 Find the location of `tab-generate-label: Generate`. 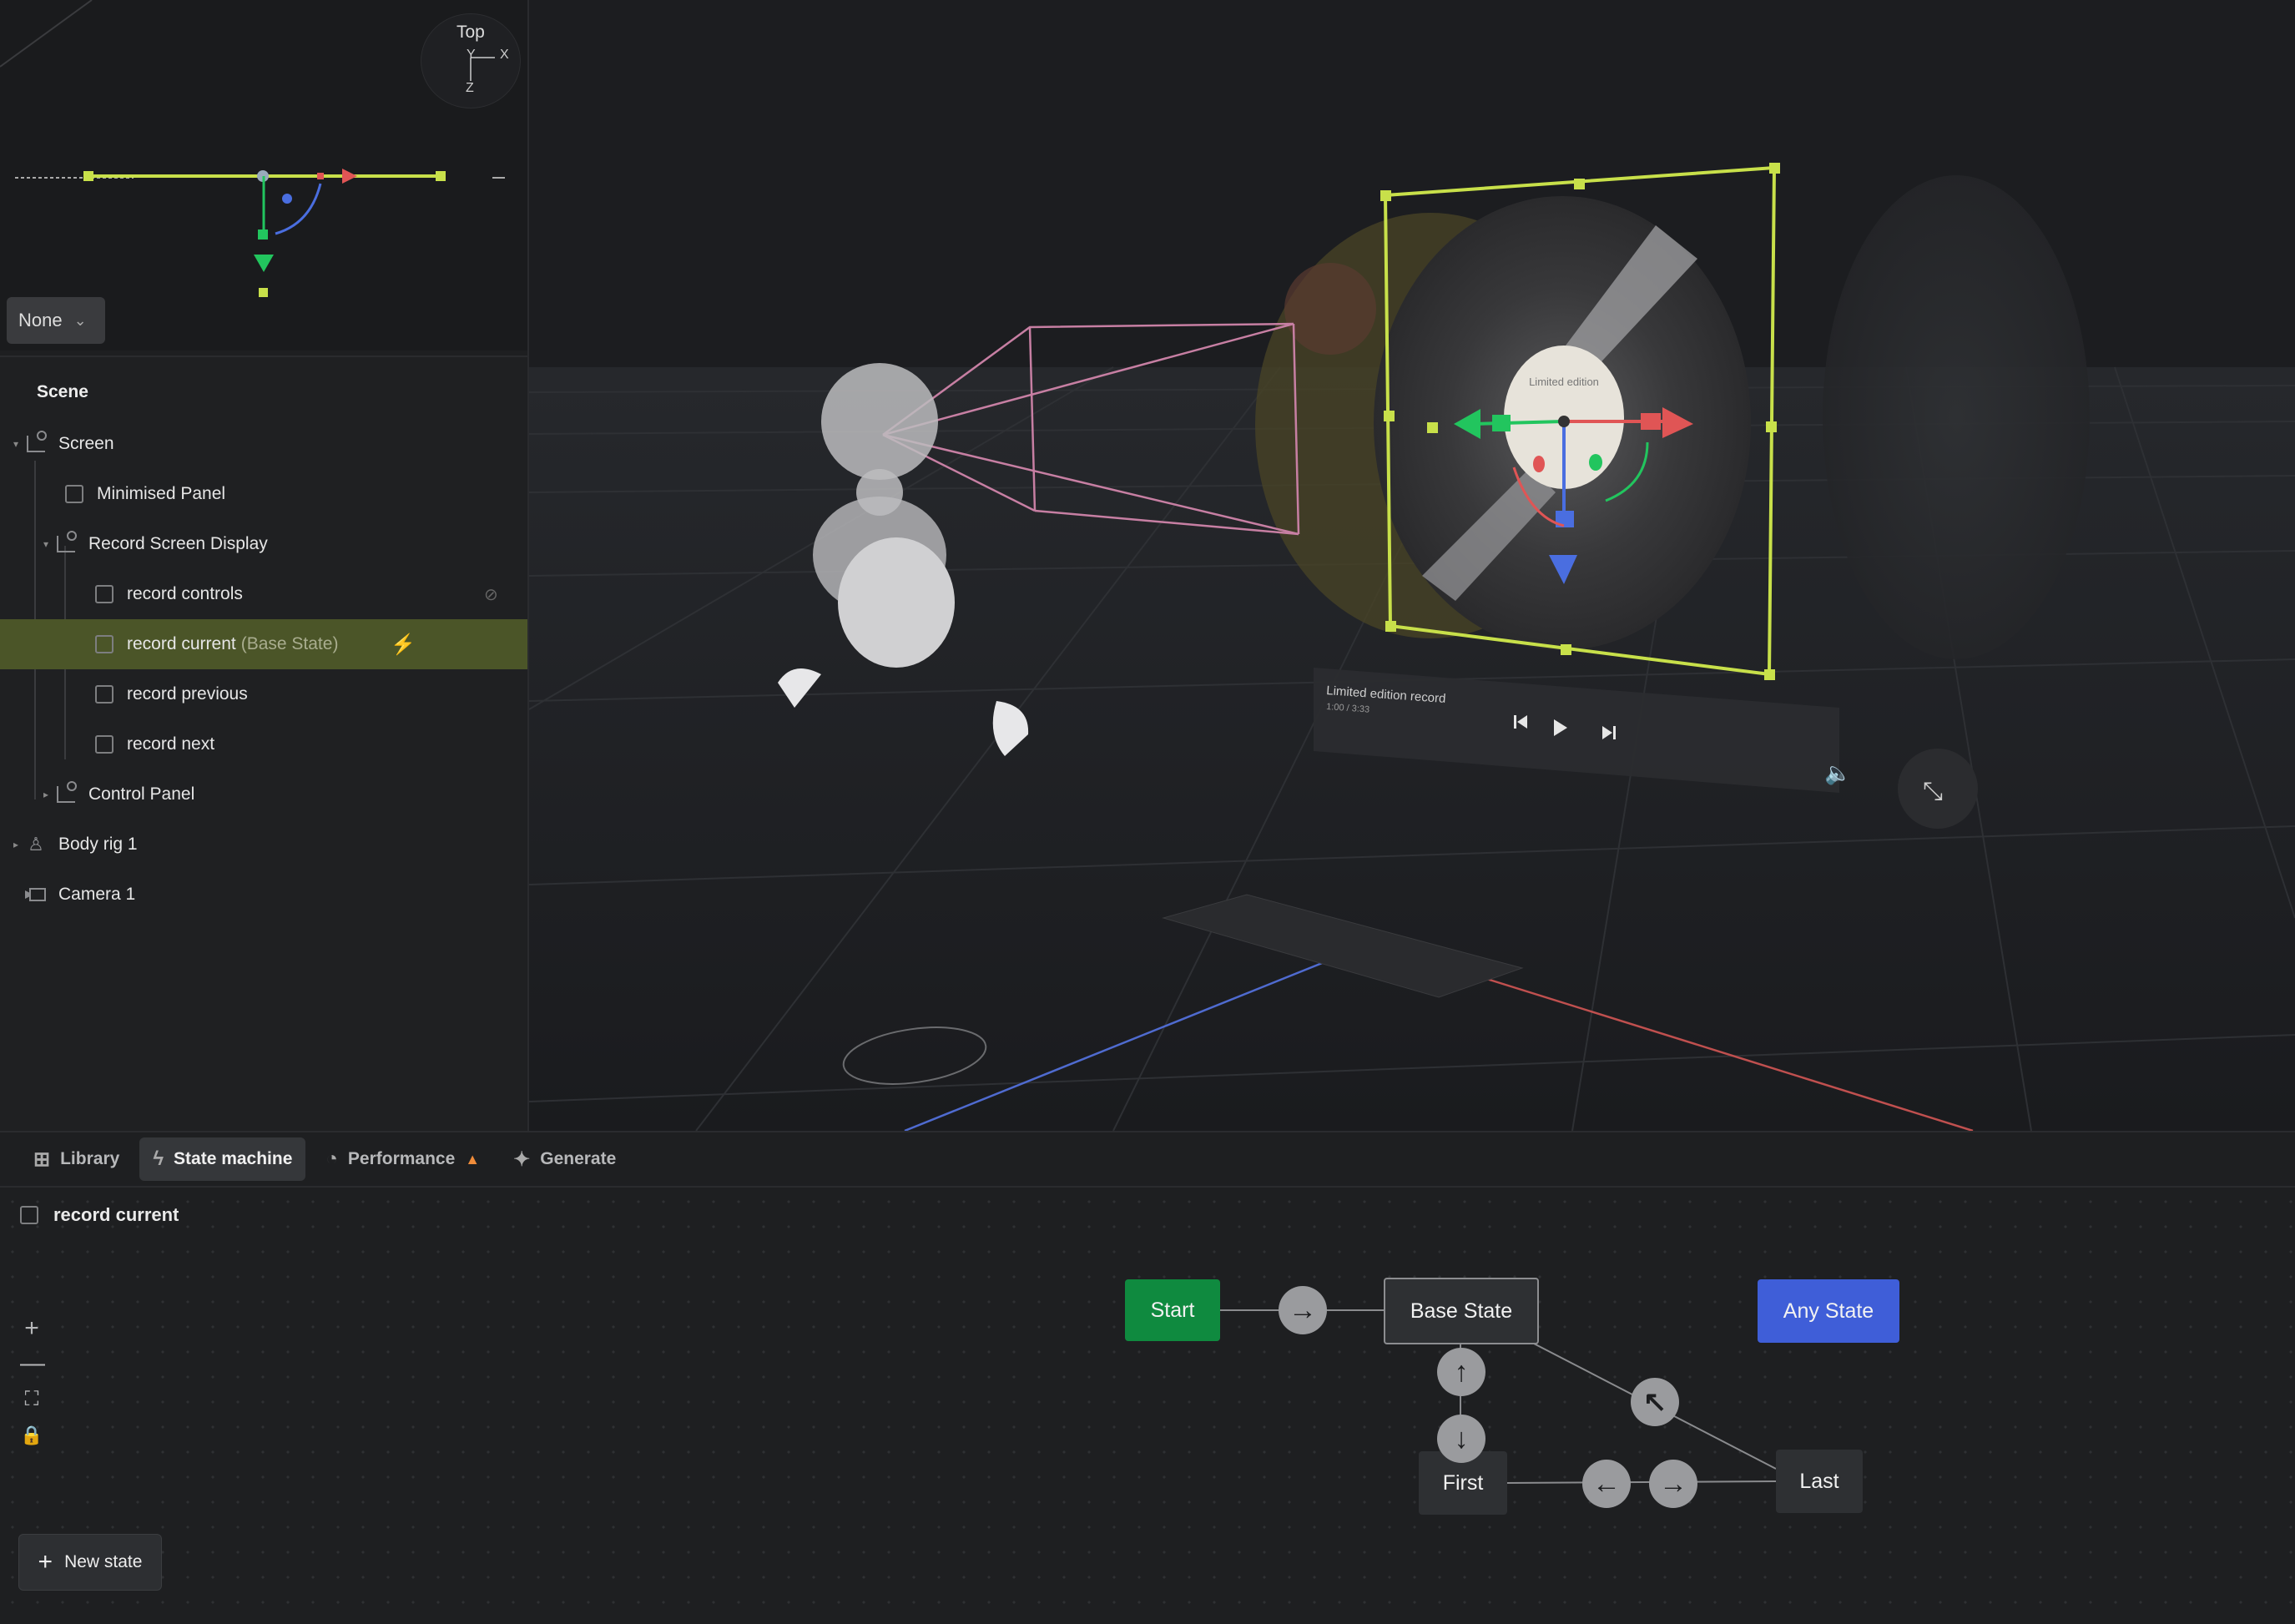

tab-generate-label: Generate is located at coordinates (579, 1158).